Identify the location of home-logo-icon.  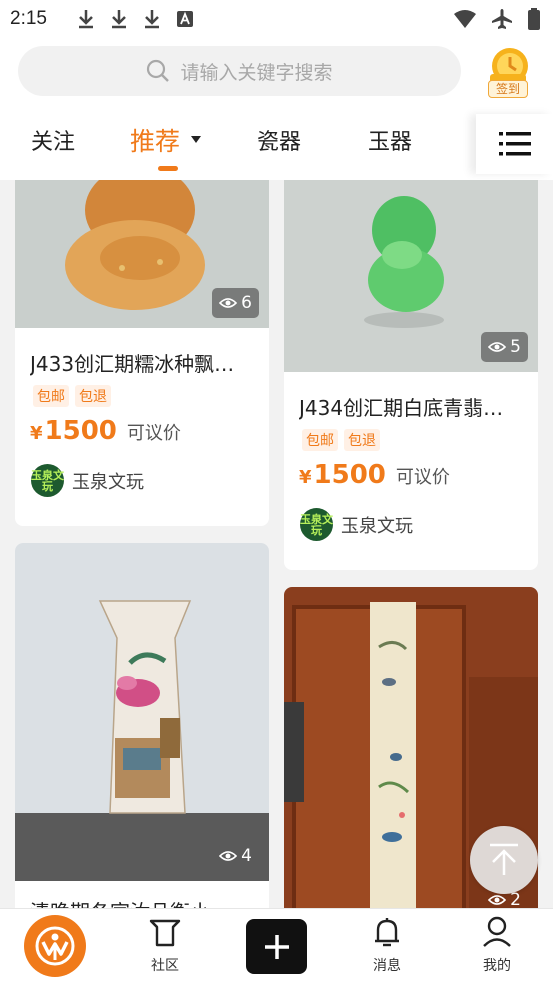
(55, 946).